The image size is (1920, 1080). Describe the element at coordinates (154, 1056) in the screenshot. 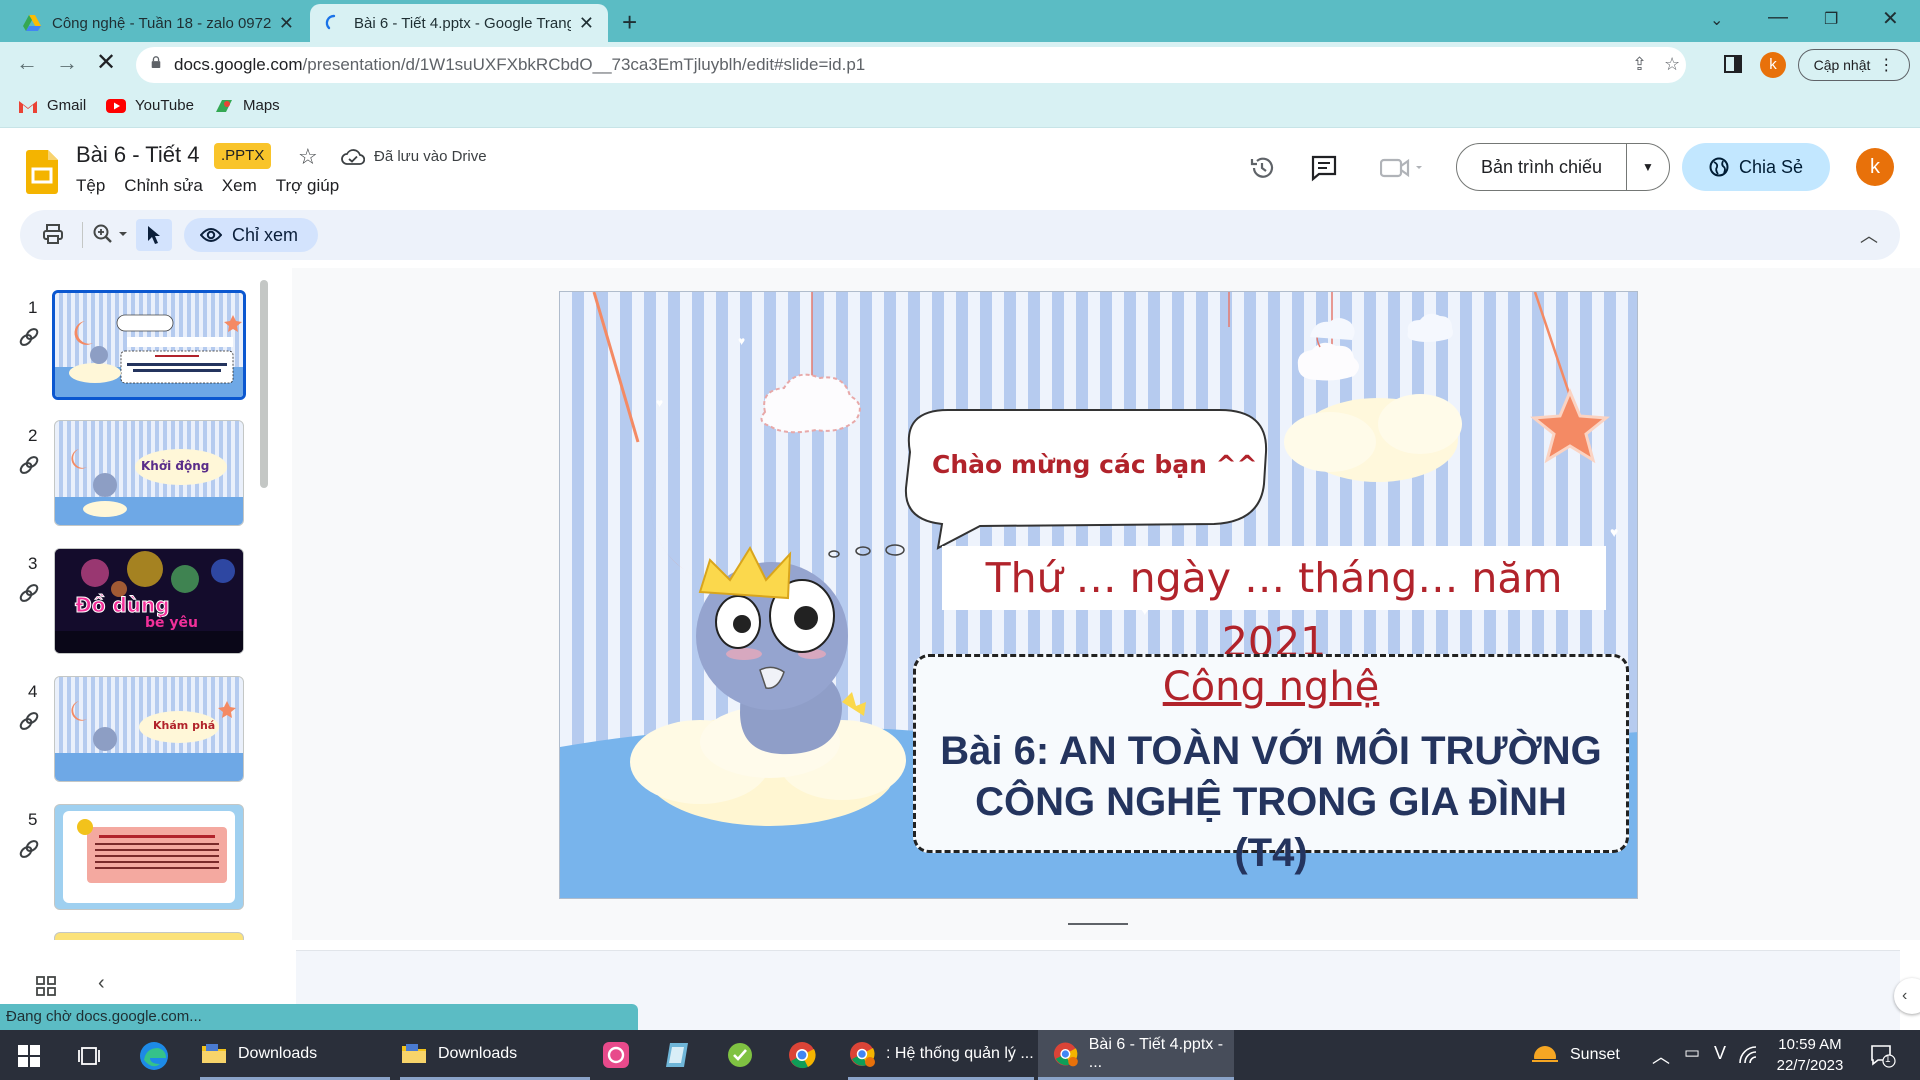

I see `edge-browser-icon` at that location.